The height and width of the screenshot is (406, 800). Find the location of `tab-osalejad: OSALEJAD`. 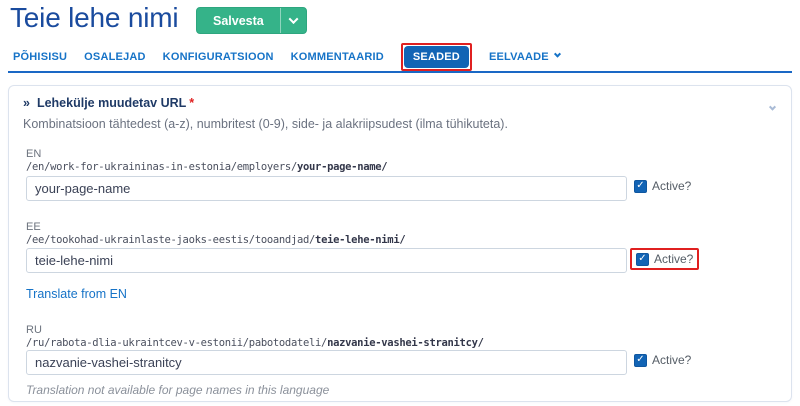

tab-osalejad: OSALEJAD is located at coordinates (115, 57).